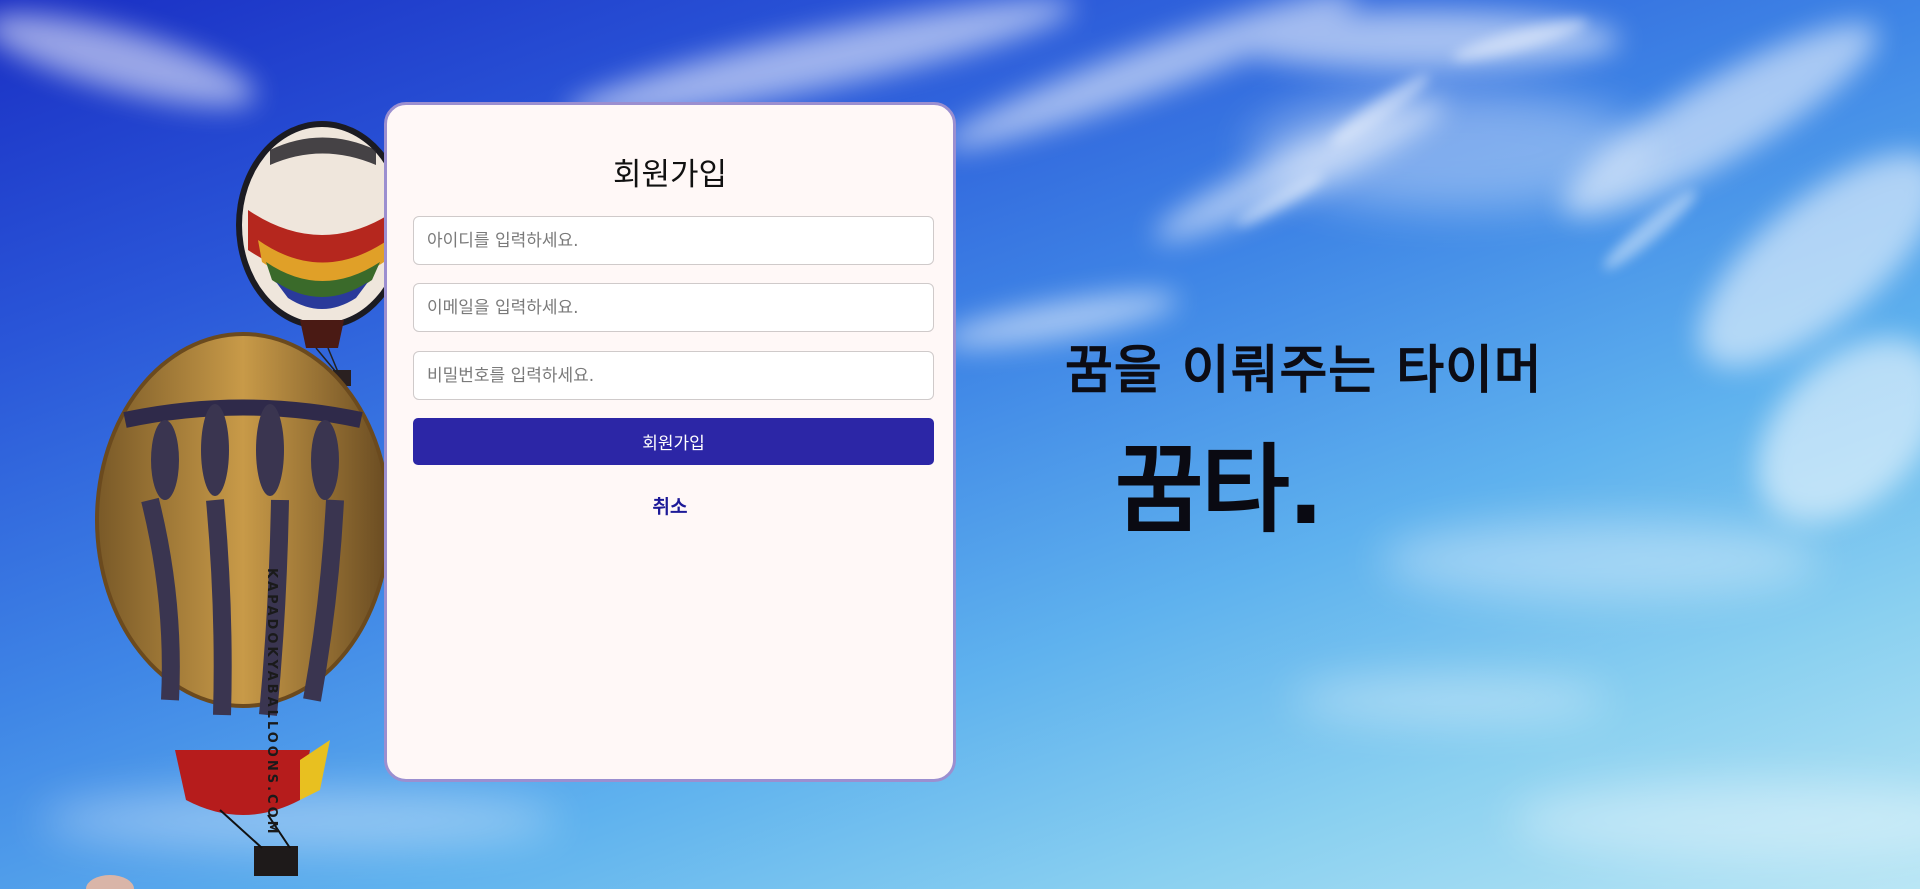 This screenshot has width=1920, height=889. I want to click on password-input, so click(673, 375).